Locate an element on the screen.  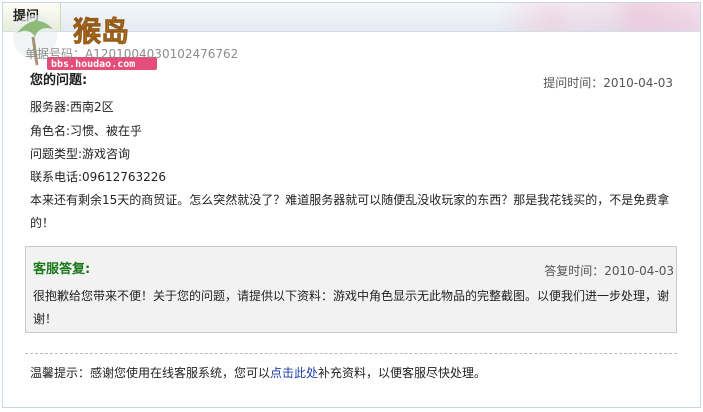
flower-decoration is located at coordinates (595, 17).